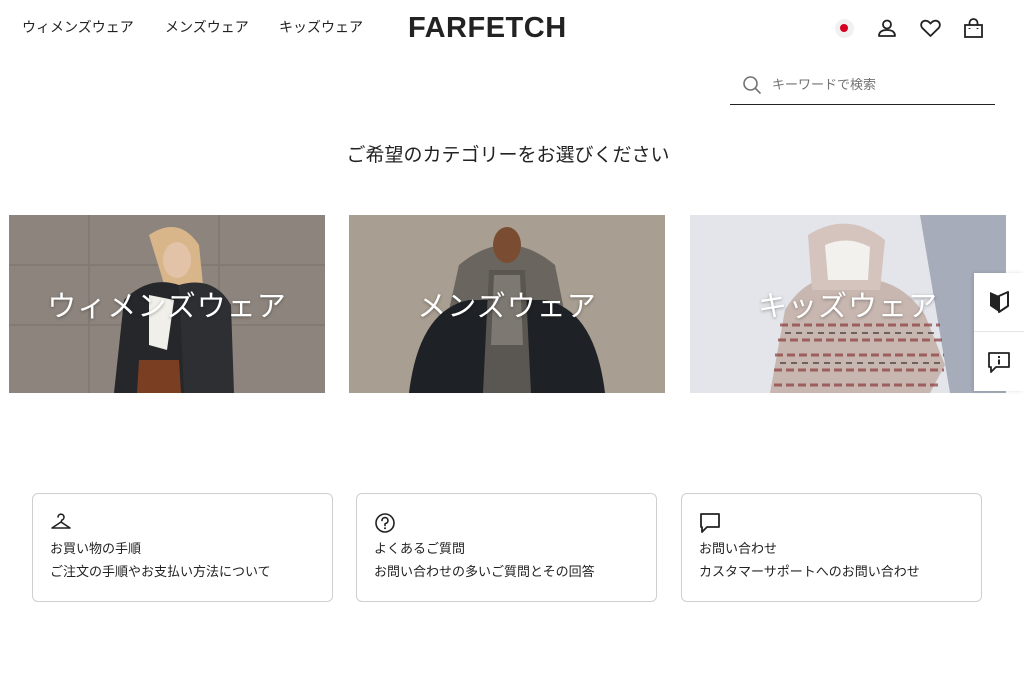 The height and width of the screenshot is (681, 1024). What do you see at coordinates (710, 523) in the screenshot?
I see `chat-bubble-icon` at bounding box center [710, 523].